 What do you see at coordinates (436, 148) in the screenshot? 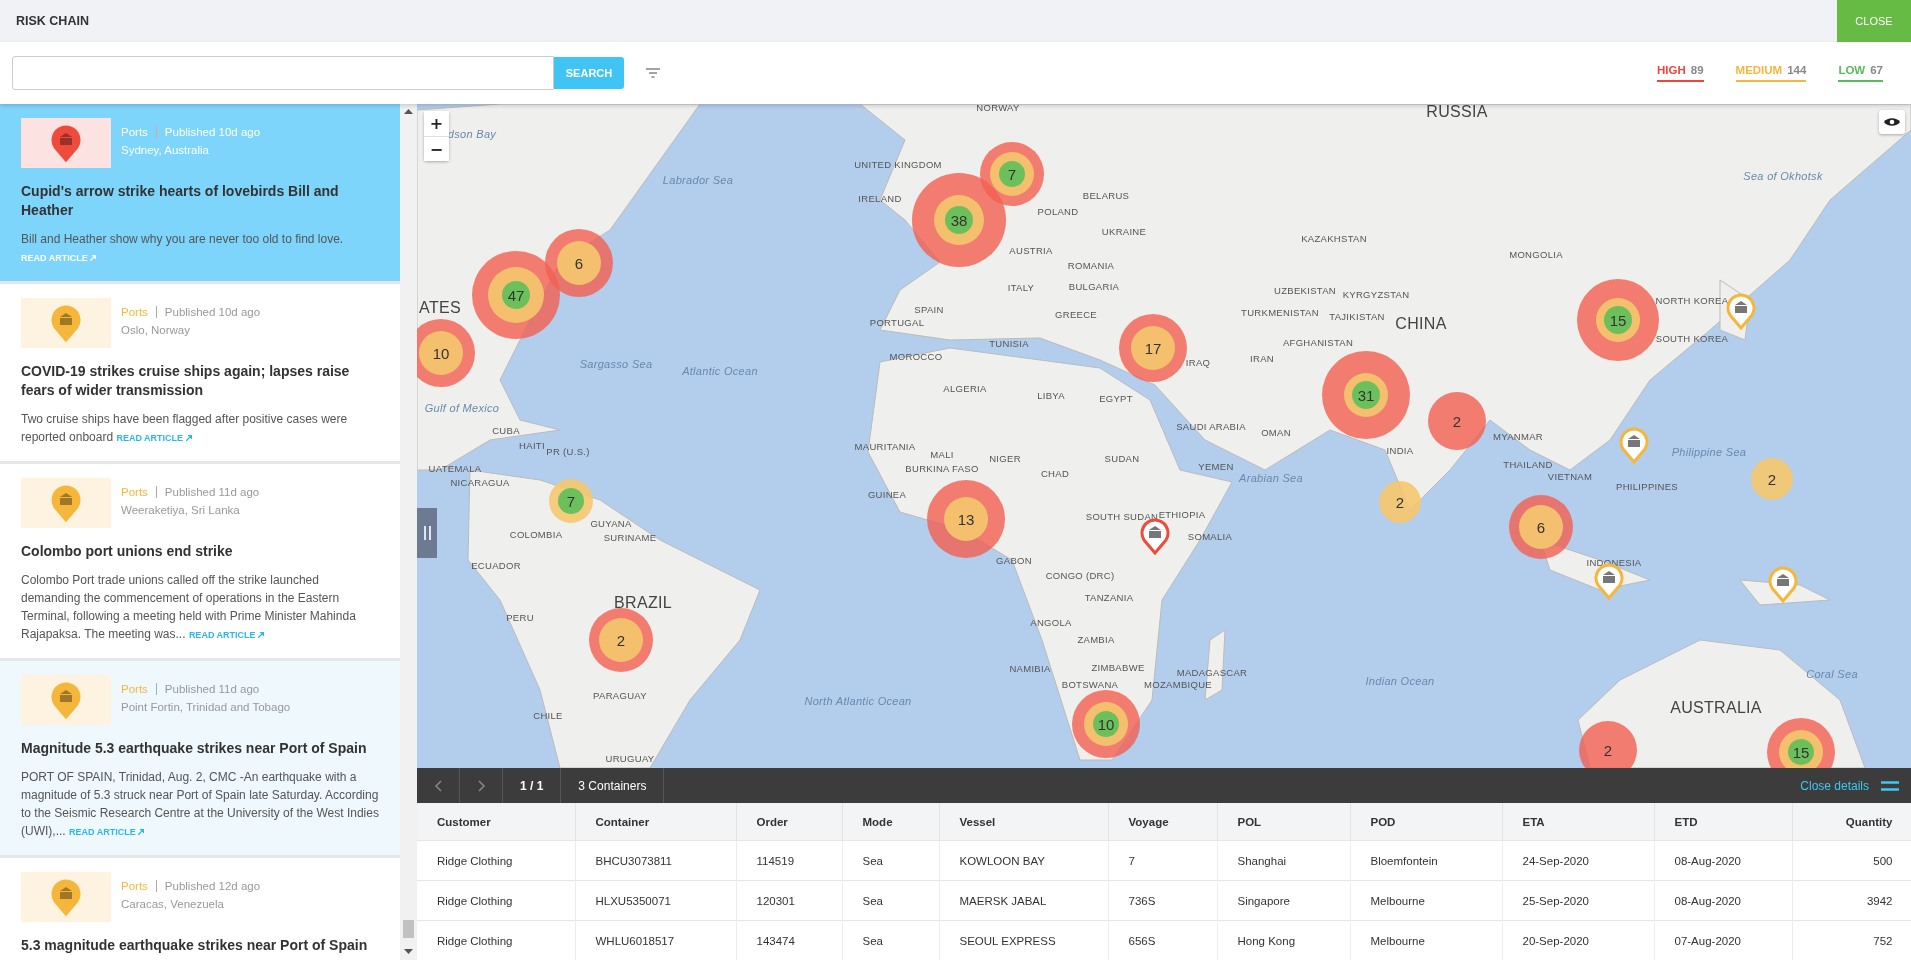
I see `zoom-out-button: −` at bounding box center [436, 148].